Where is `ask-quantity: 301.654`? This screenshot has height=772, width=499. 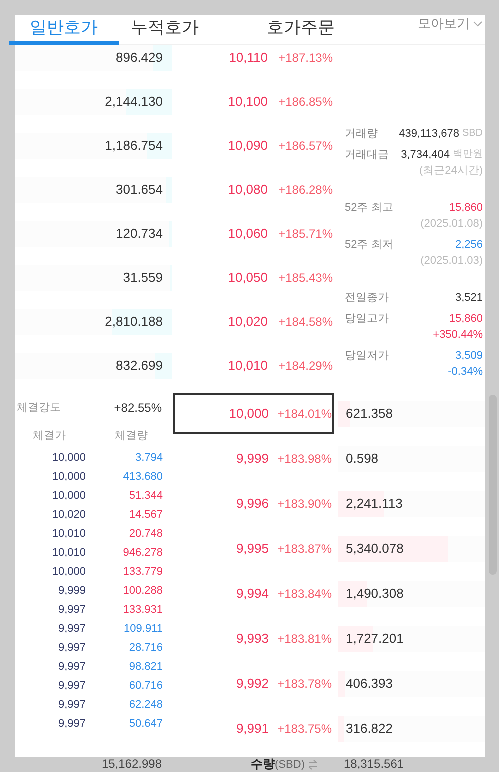 ask-quantity: 301.654 is located at coordinates (140, 190).